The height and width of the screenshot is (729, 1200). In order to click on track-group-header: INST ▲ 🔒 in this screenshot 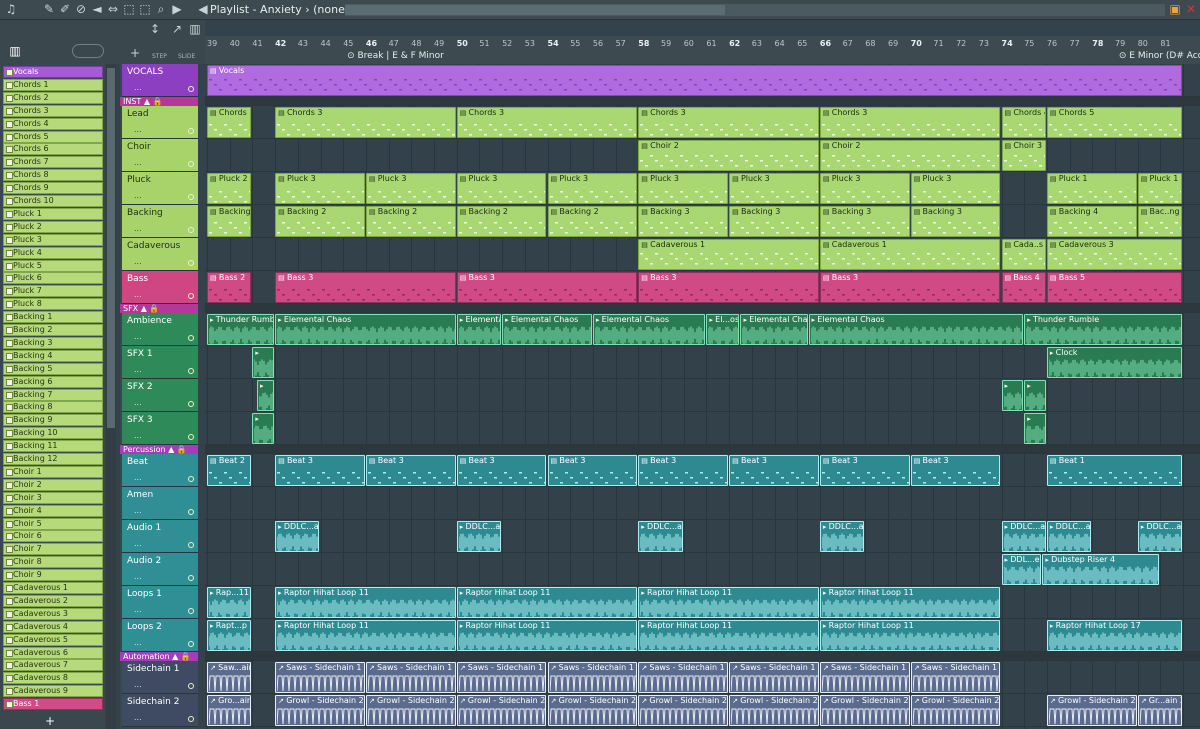, I will do `click(159, 101)`.